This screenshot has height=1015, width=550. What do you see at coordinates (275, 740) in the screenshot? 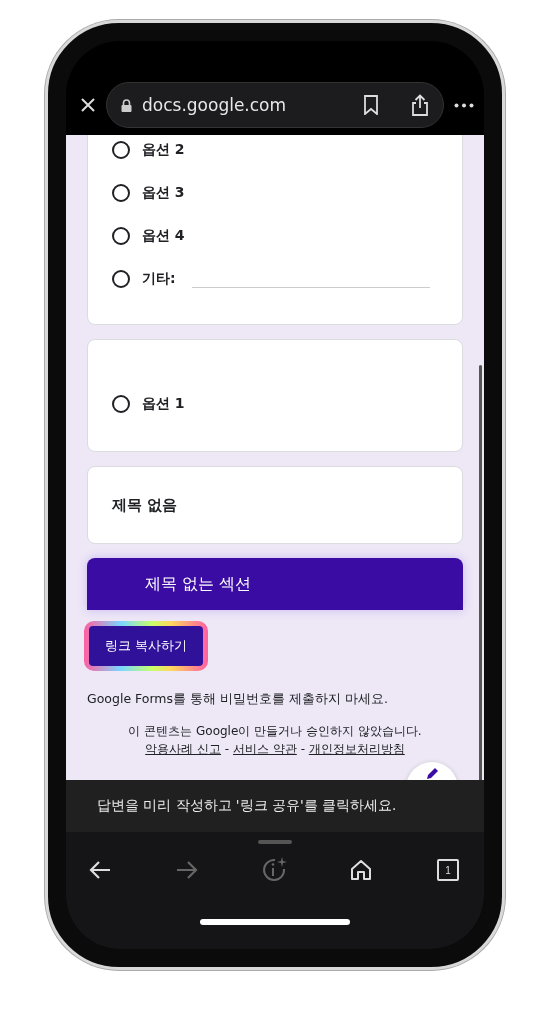
I see `disclaimer-text: 이 콘텐츠는 Google이 만들거나 승인하지 않았습니다. 악용사례 신고 - 서비스 약관 - 개인정보처리방침` at bounding box center [275, 740].